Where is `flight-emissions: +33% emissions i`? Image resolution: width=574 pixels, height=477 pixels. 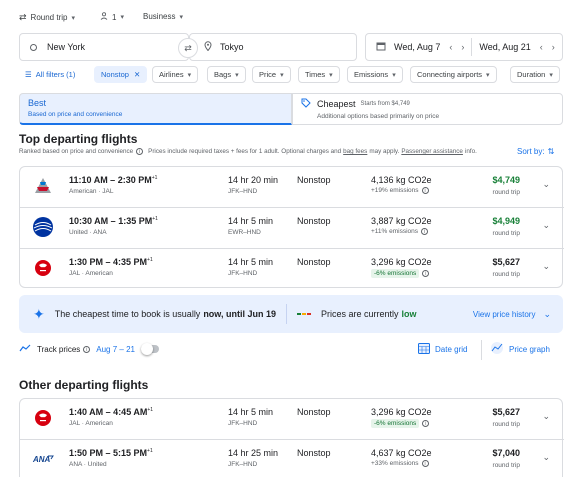
flight-emissions: +33% emissions i is located at coordinates (400, 463).